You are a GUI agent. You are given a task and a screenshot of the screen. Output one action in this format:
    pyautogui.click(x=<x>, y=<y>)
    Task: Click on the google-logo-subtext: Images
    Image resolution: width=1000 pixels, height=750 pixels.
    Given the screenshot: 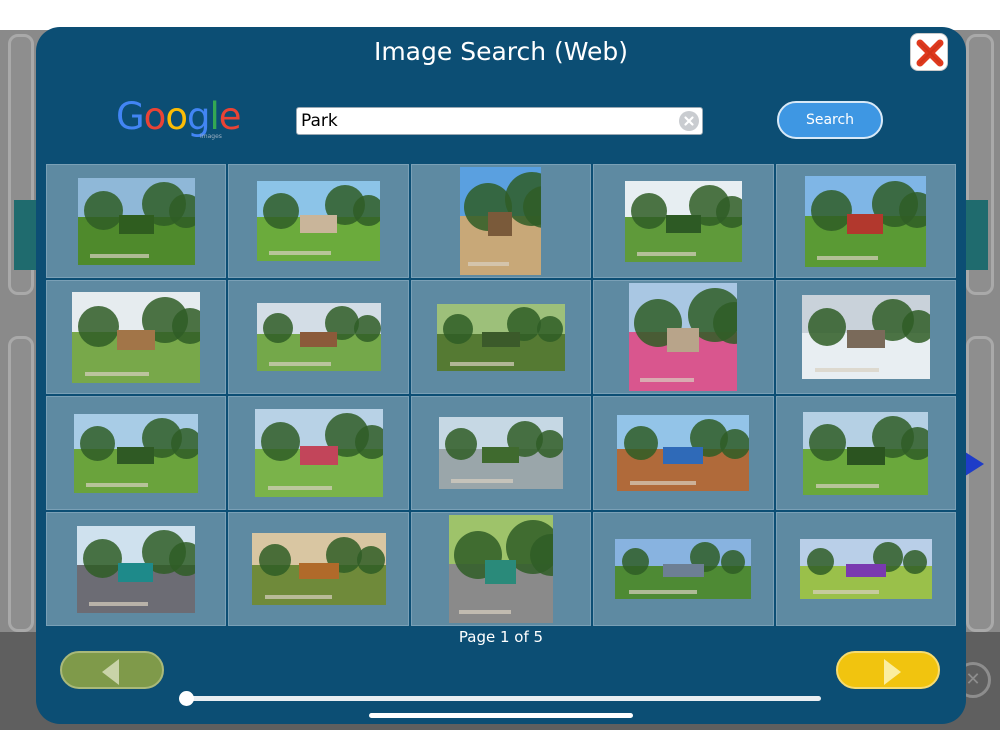 What is the action you would take?
    pyautogui.click(x=211, y=136)
    